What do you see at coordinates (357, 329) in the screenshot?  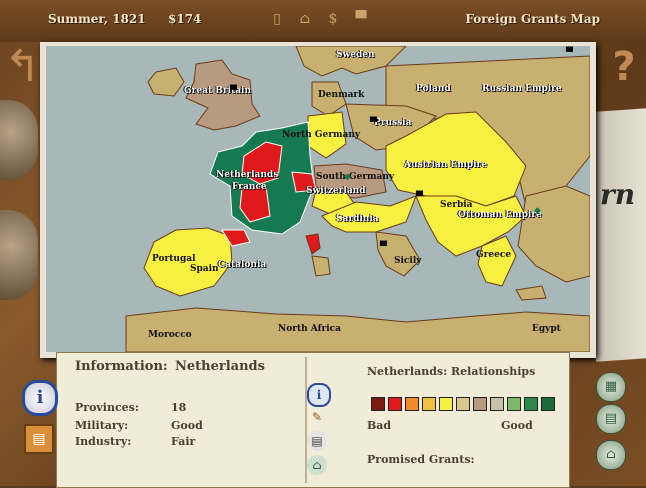 I see `region-north-africa` at bounding box center [357, 329].